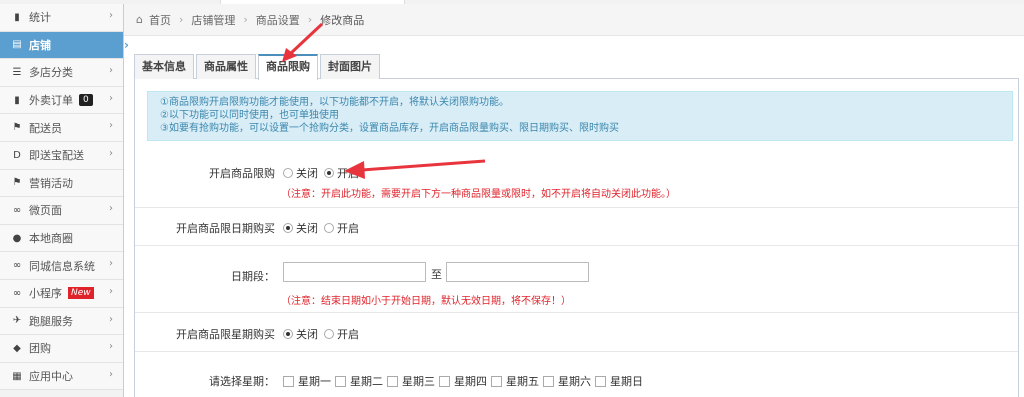  What do you see at coordinates (61, 349) in the screenshot?
I see `sidebar-item: ◆ 团购 ›` at bounding box center [61, 349].